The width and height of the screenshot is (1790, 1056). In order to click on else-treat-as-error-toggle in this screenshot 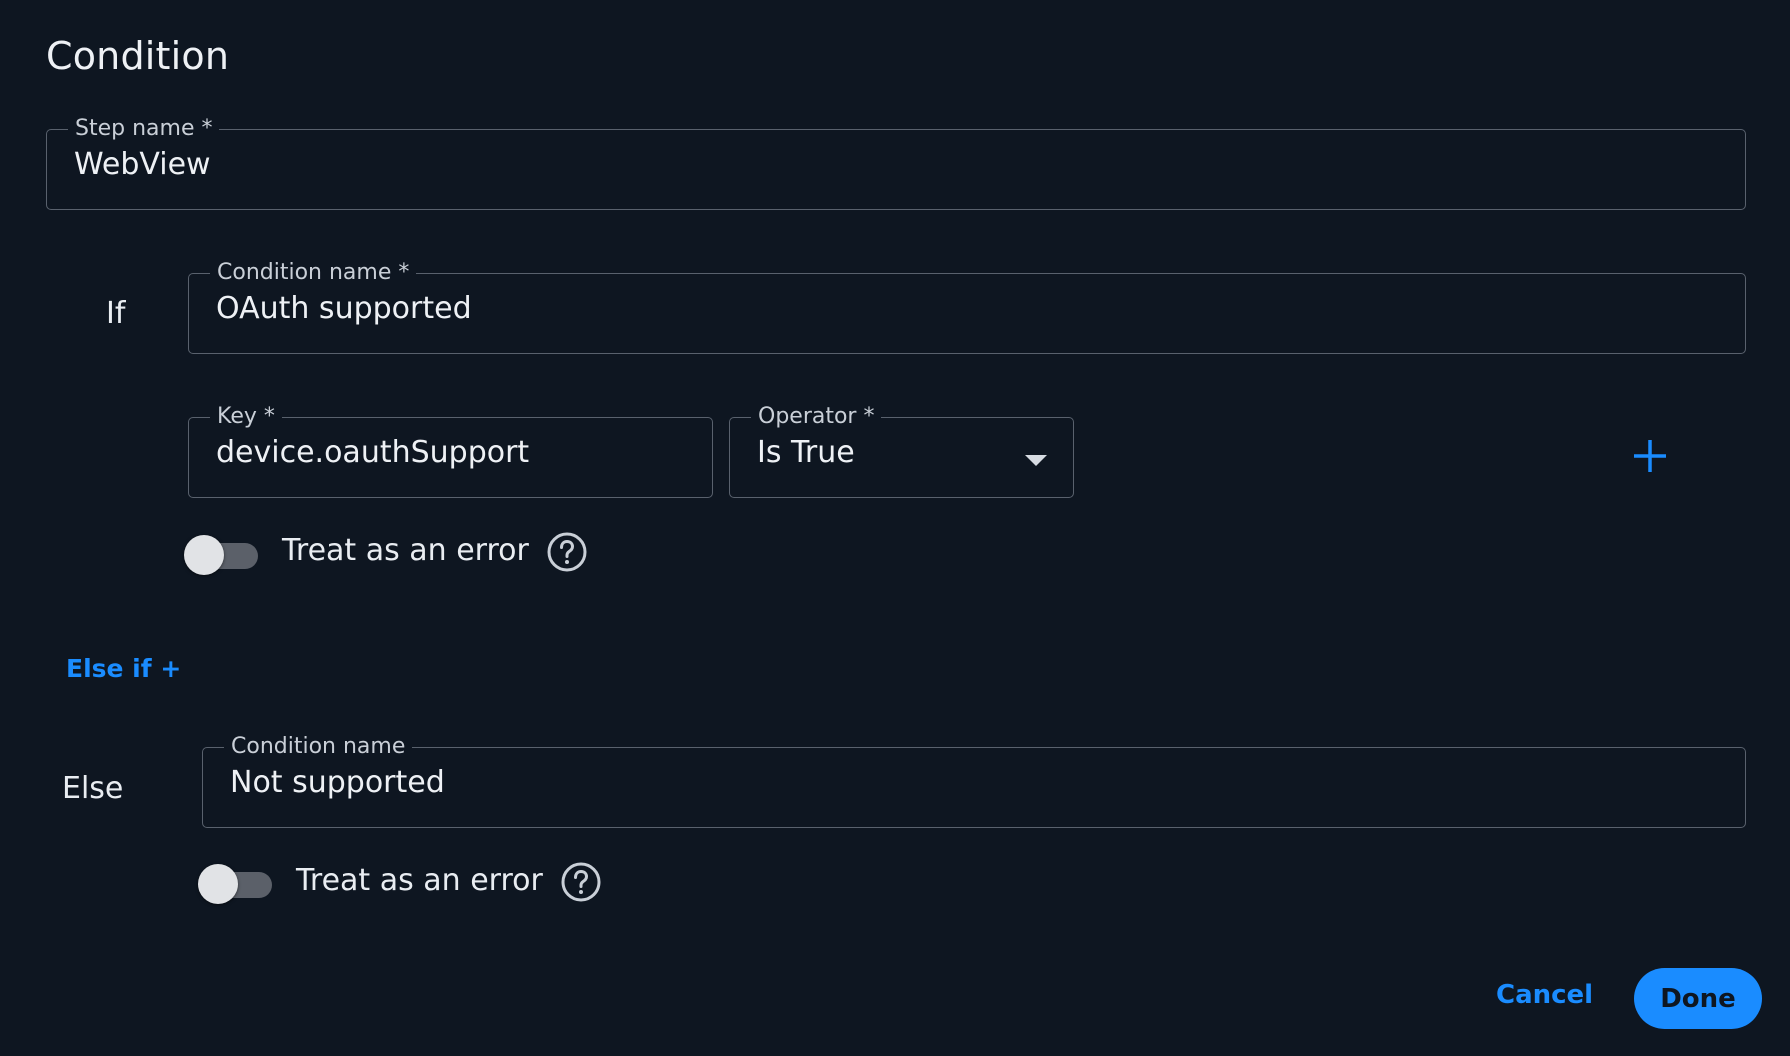, I will do `click(236, 883)`.